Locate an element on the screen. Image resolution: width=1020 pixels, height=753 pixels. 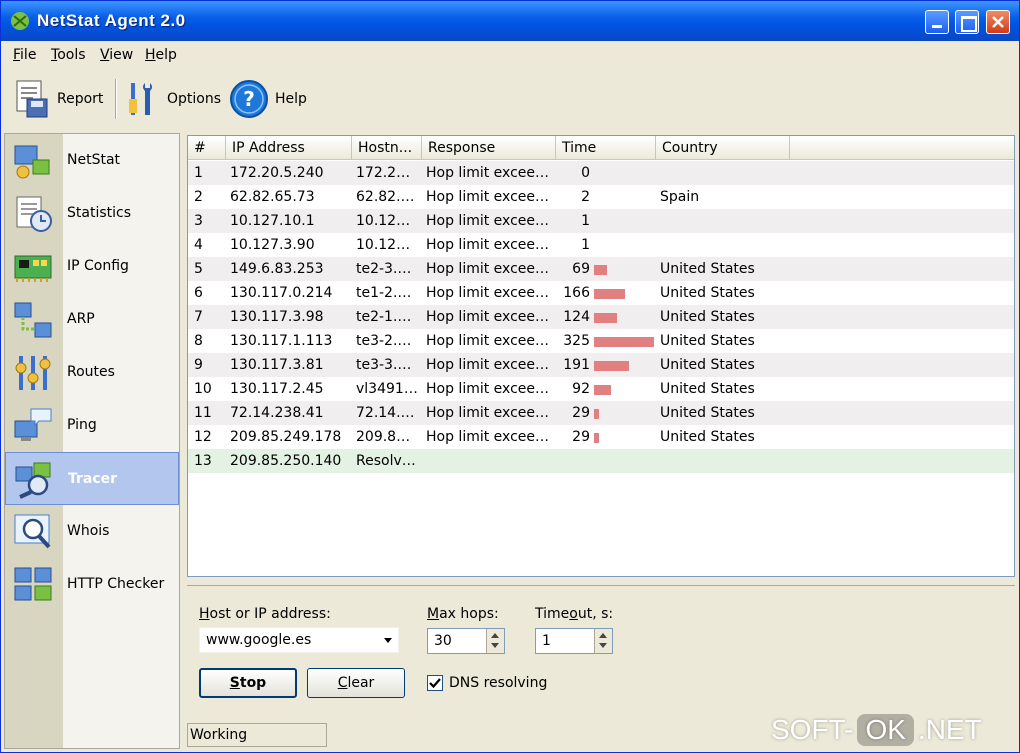
http-checker-icon is located at coordinates (33, 584).